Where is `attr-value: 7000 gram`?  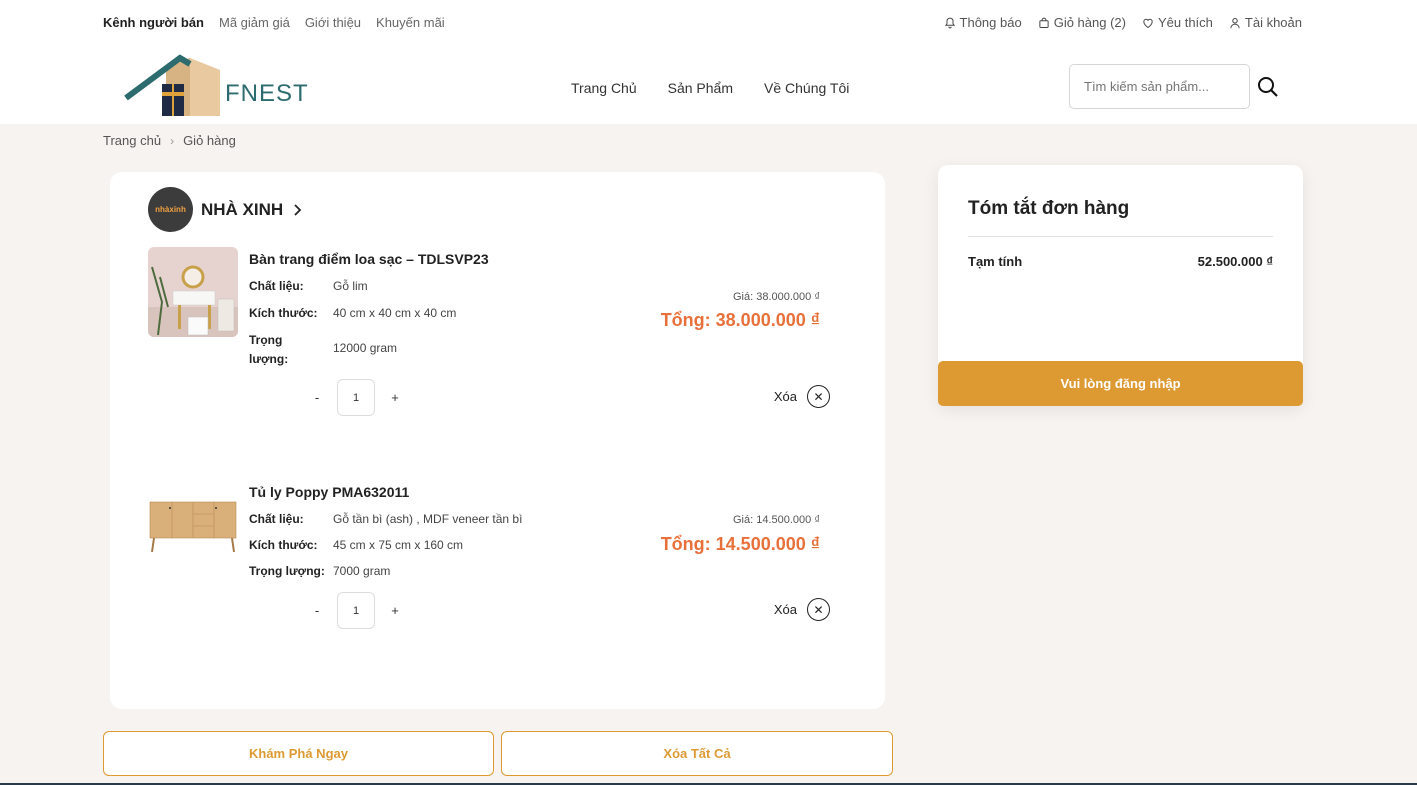 attr-value: 7000 gram is located at coordinates (362, 571).